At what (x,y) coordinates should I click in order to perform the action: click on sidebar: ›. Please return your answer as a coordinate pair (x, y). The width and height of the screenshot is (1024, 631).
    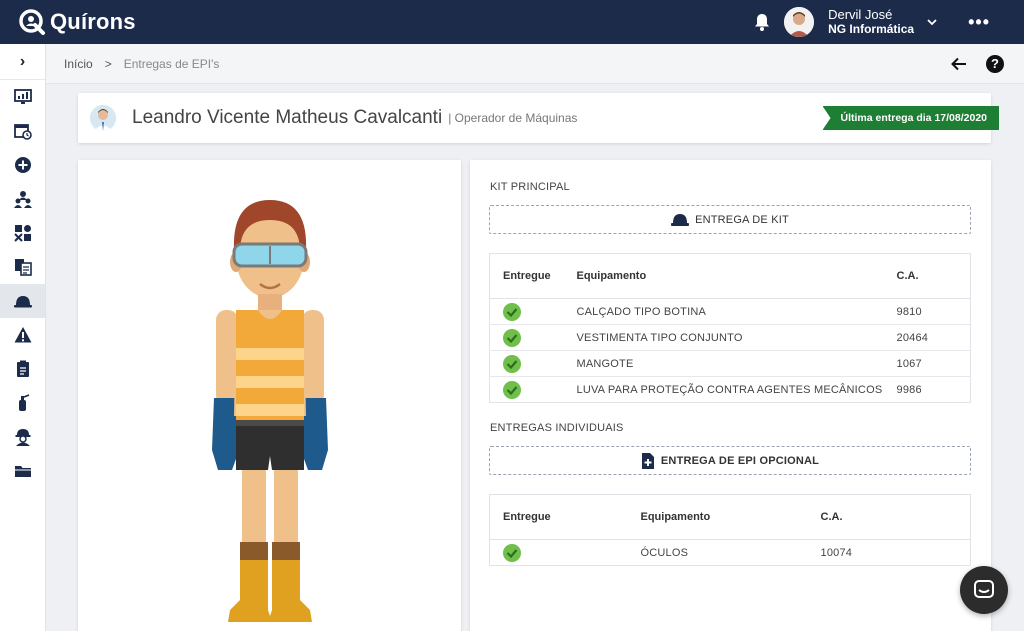
    Looking at the image, I should click on (23, 337).